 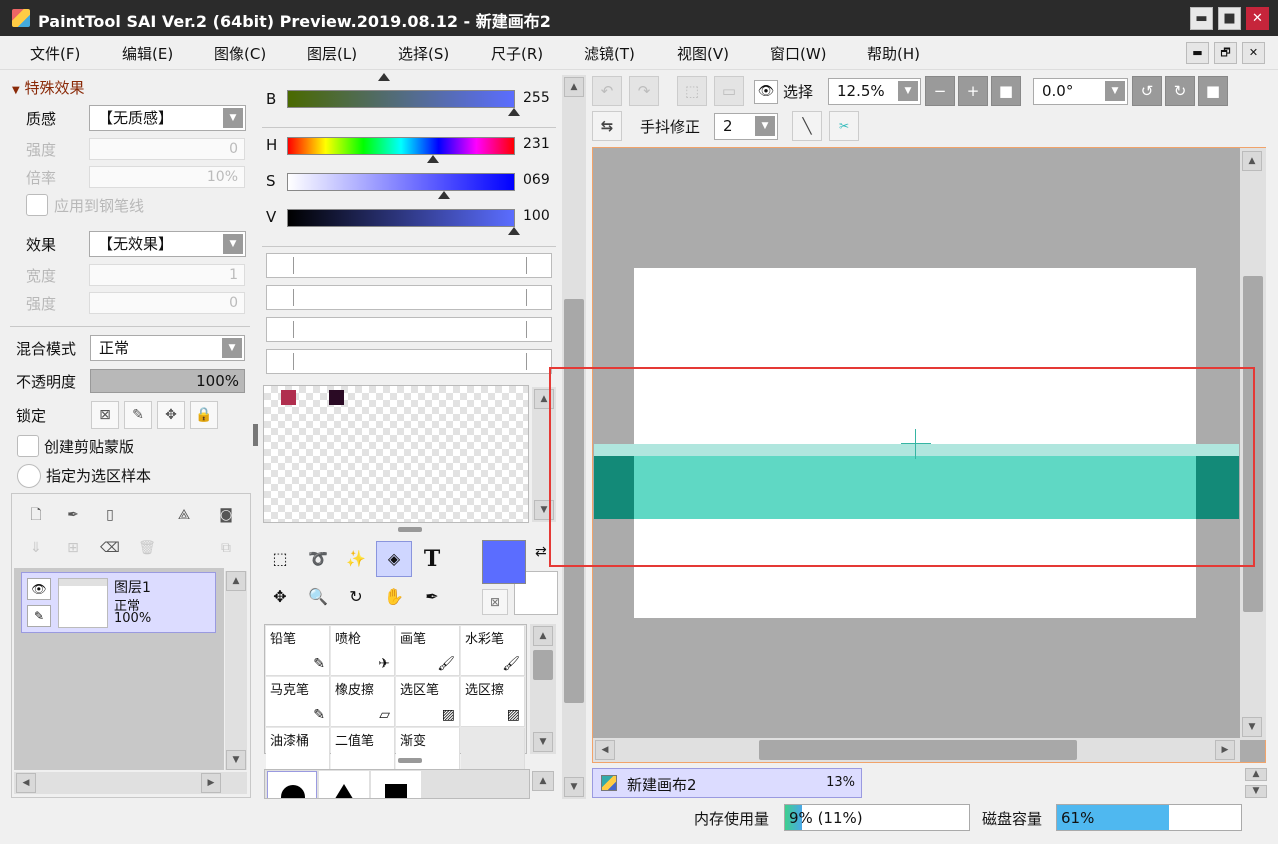 What do you see at coordinates (344, 784) in the screenshot?
I see `brush-shape-triangle` at bounding box center [344, 784].